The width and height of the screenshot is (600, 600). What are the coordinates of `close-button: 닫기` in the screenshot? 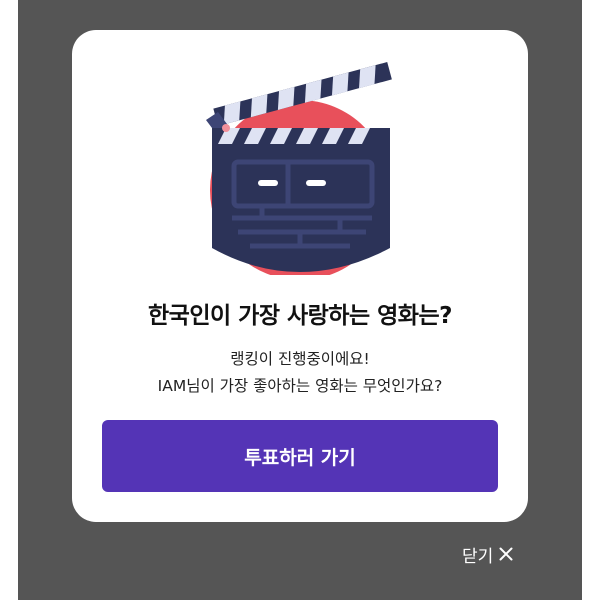 It's located at (487, 554).